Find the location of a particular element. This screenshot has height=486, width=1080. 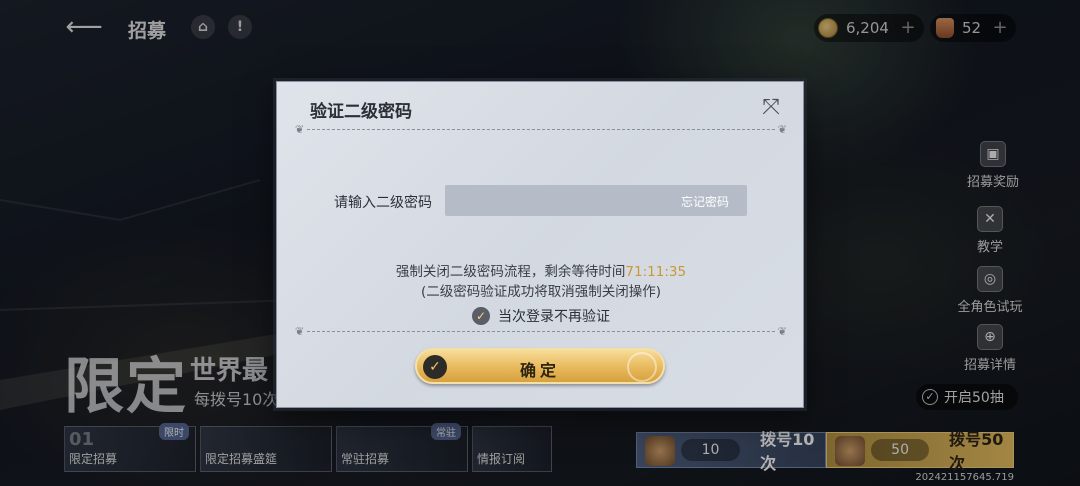

force-close-hint: (二级密码验证成功将取消强制关闭操作) is located at coordinates (541, 292).